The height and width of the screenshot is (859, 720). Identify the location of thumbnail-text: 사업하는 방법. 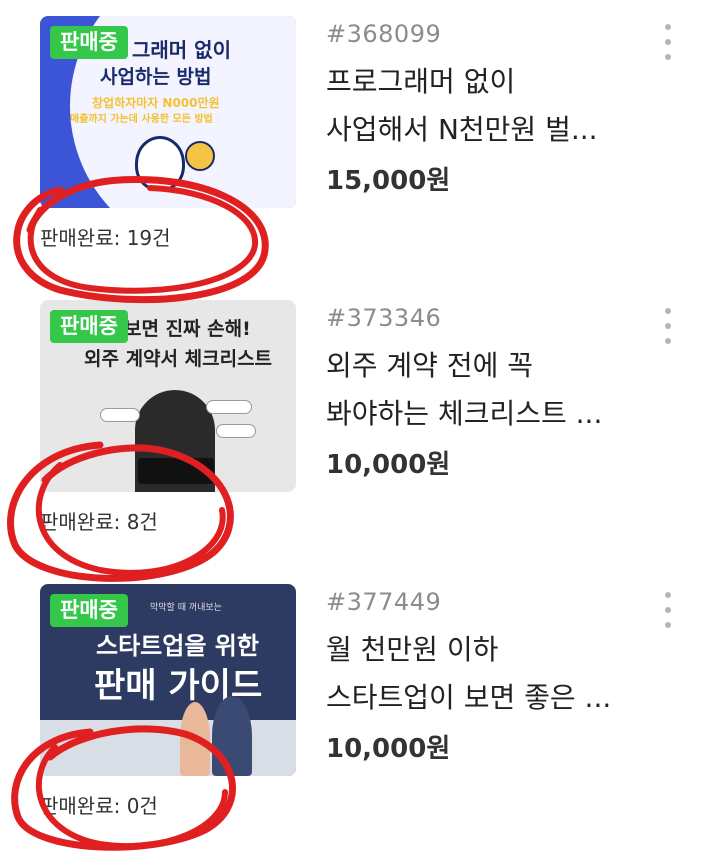
(156, 77).